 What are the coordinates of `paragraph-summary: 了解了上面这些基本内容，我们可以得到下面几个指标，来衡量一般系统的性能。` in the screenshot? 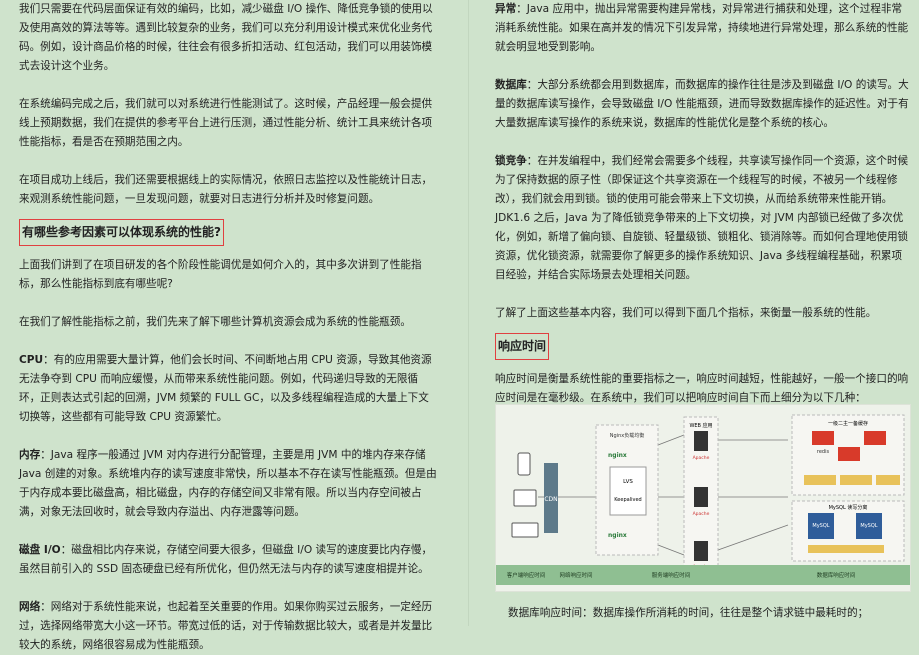 It's located at (686, 313).